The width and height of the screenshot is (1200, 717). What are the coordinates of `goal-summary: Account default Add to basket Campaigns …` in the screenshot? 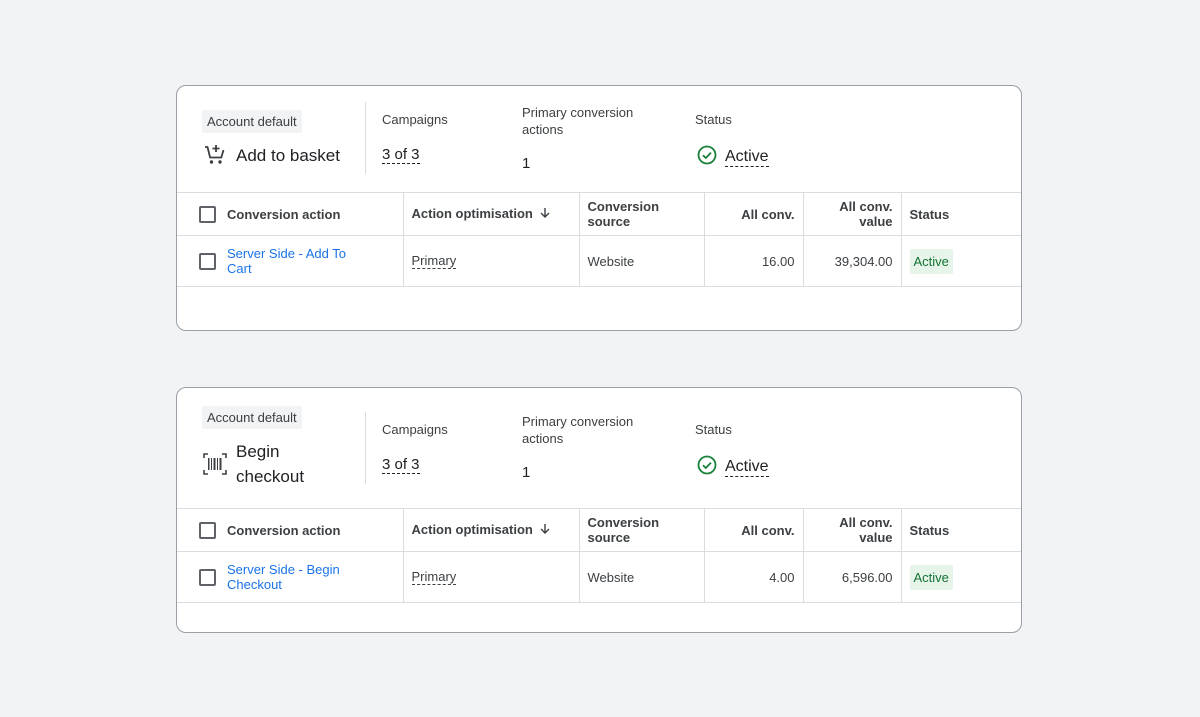 It's located at (599, 139).